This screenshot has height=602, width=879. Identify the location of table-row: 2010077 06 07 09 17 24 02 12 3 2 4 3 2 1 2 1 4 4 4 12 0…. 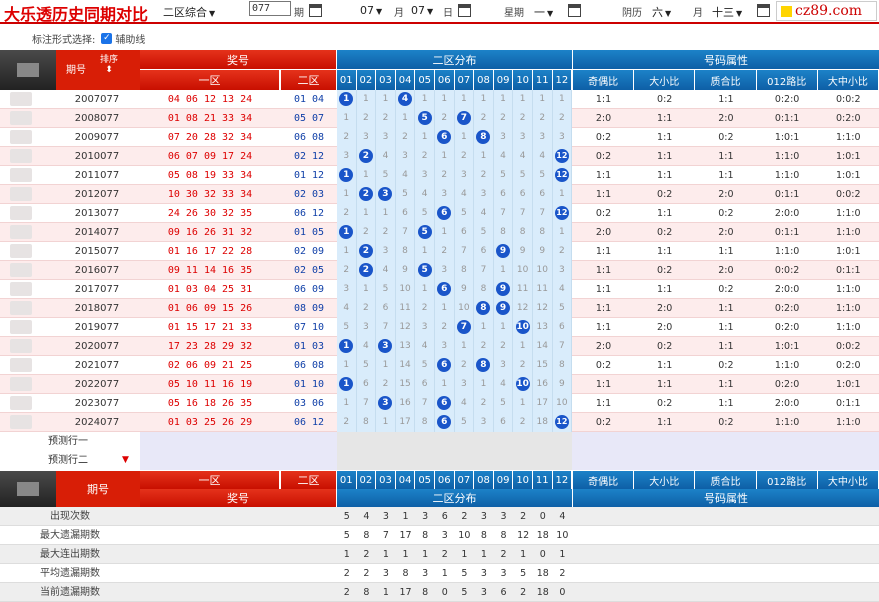
(439, 156).